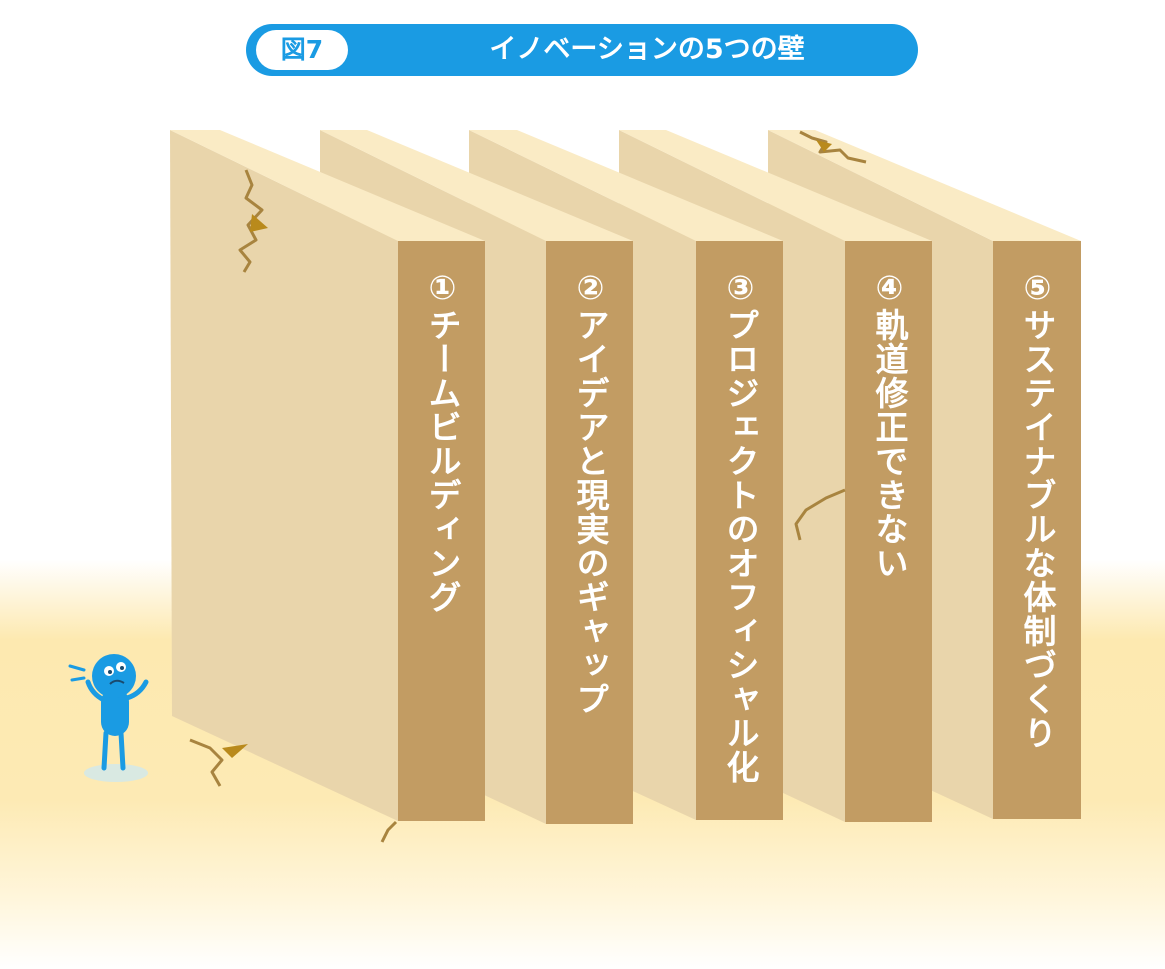 The image size is (1165, 969). What do you see at coordinates (442, 441) in the screenshot?
I see `wall-1-label: ①チームビルディング` at bounding box center [442, 441].